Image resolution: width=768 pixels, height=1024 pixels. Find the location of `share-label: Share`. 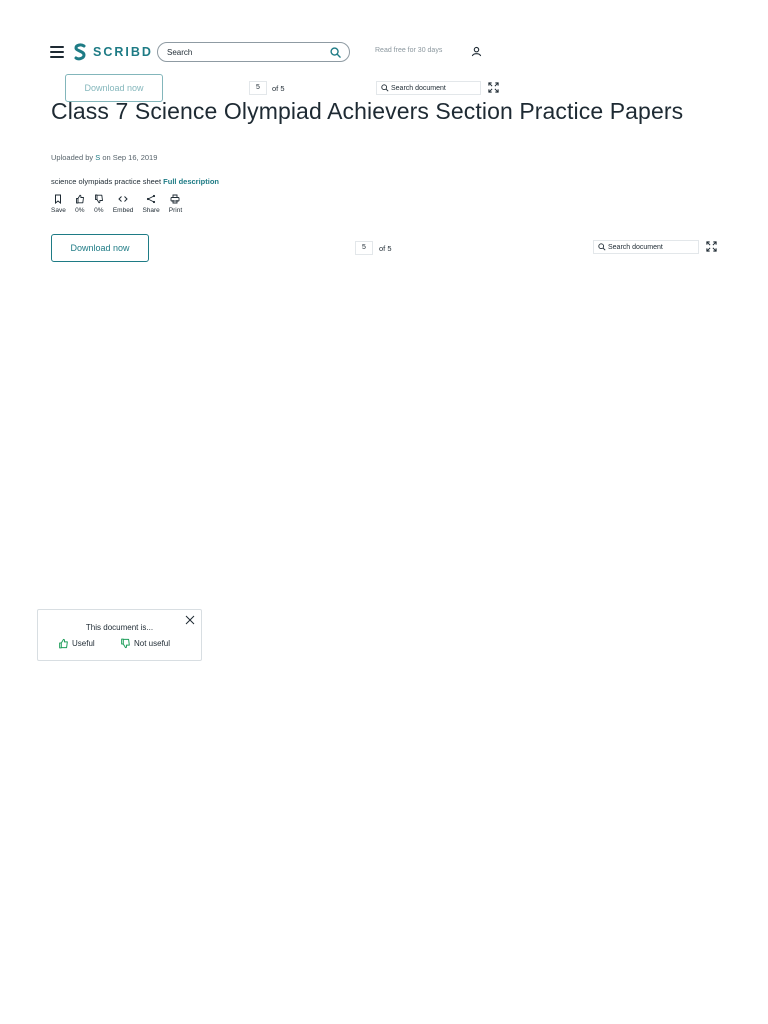

share-label: Share is located at coordinates (151, 210).